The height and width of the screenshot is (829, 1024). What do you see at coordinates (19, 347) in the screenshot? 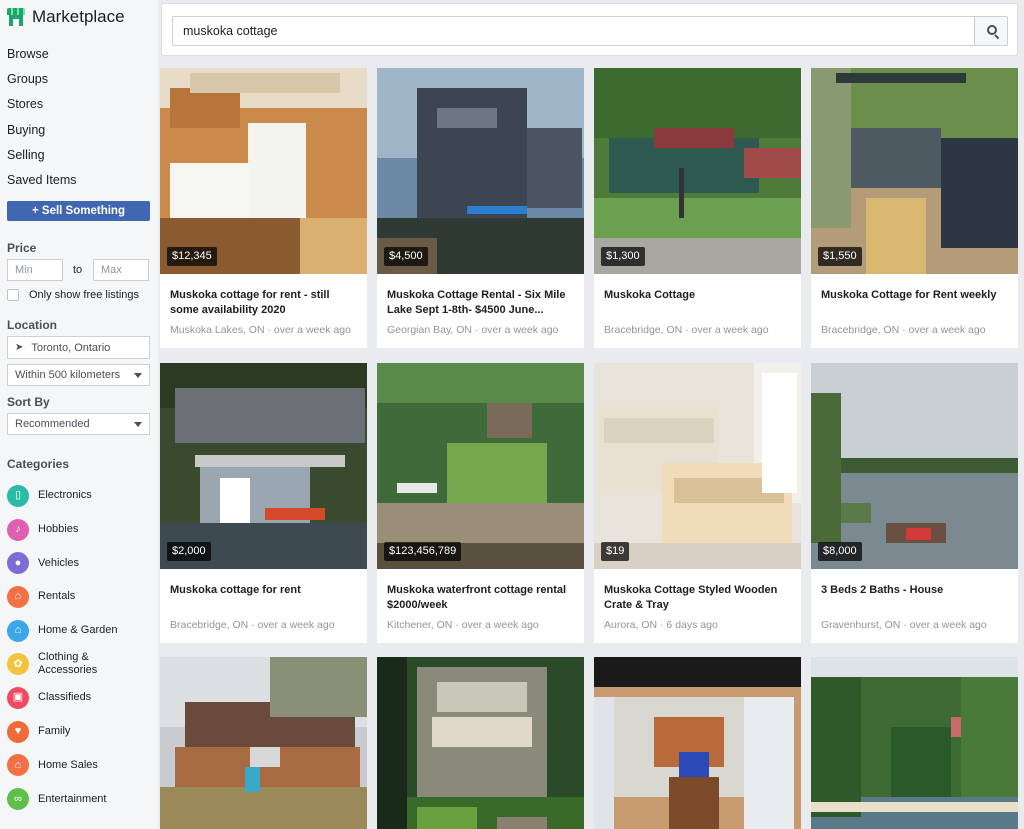
I see `location-arrow-icon: ➤` at bounding box center [19, 347].